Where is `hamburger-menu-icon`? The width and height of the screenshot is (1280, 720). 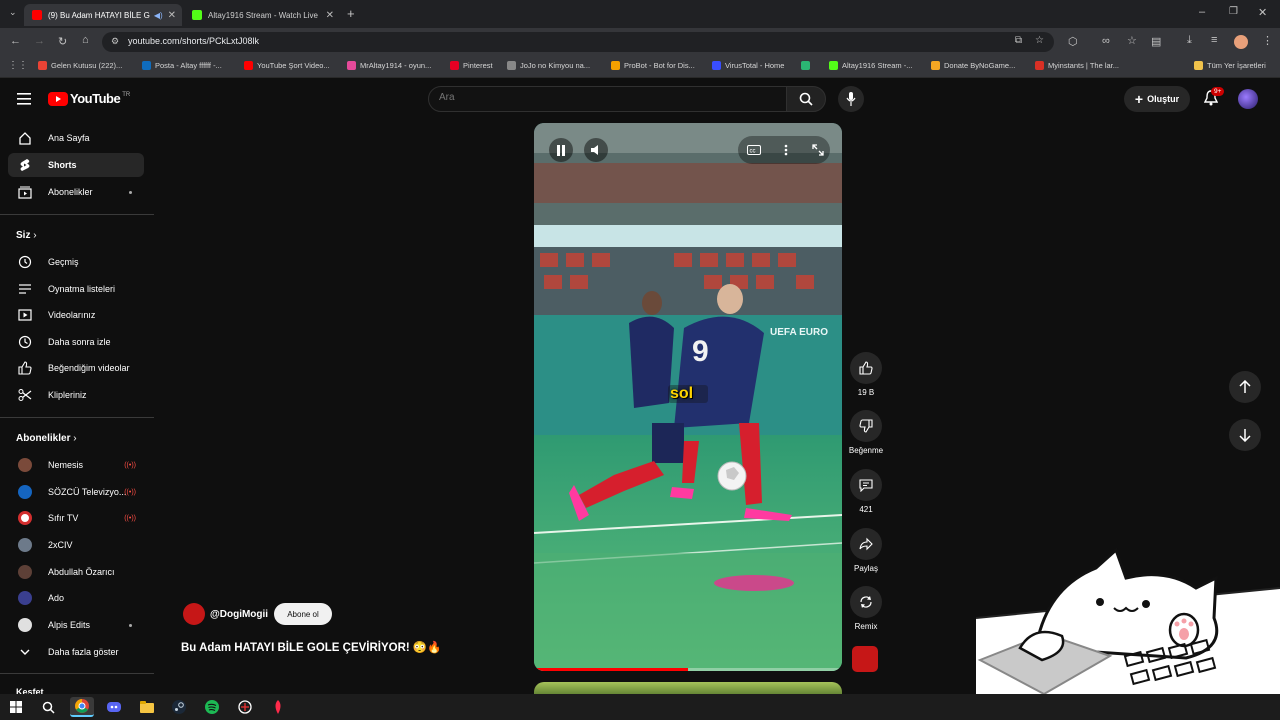
hamburger-menu-icon is located at coordinates (24, 99).